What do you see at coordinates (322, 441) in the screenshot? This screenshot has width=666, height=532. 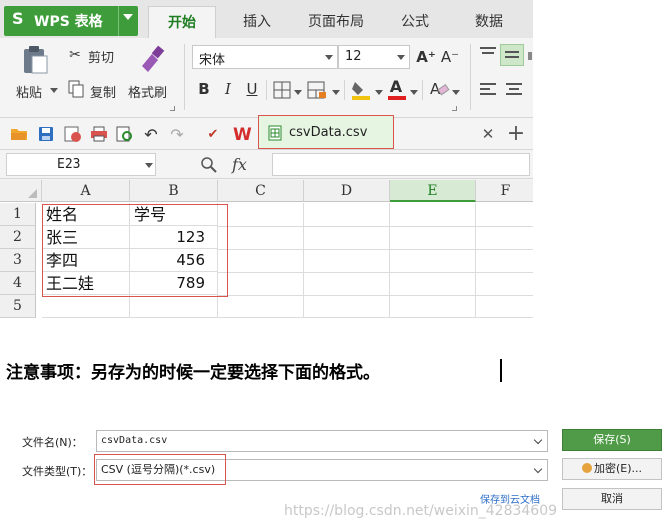 I see `filename-input: csvData.csv` at bounding box center [322, 441].